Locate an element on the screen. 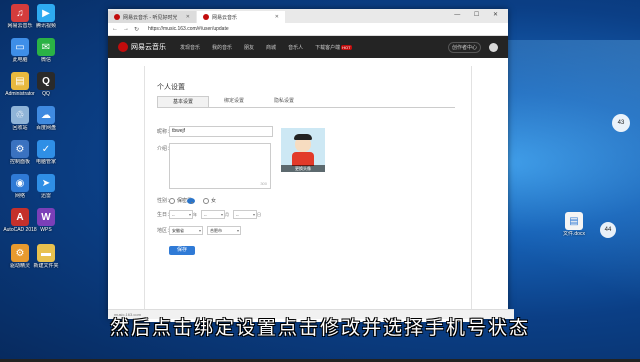 The image size is (640, 362). nav-my-music: 我的音乐 is located at coordinates (222, 47).